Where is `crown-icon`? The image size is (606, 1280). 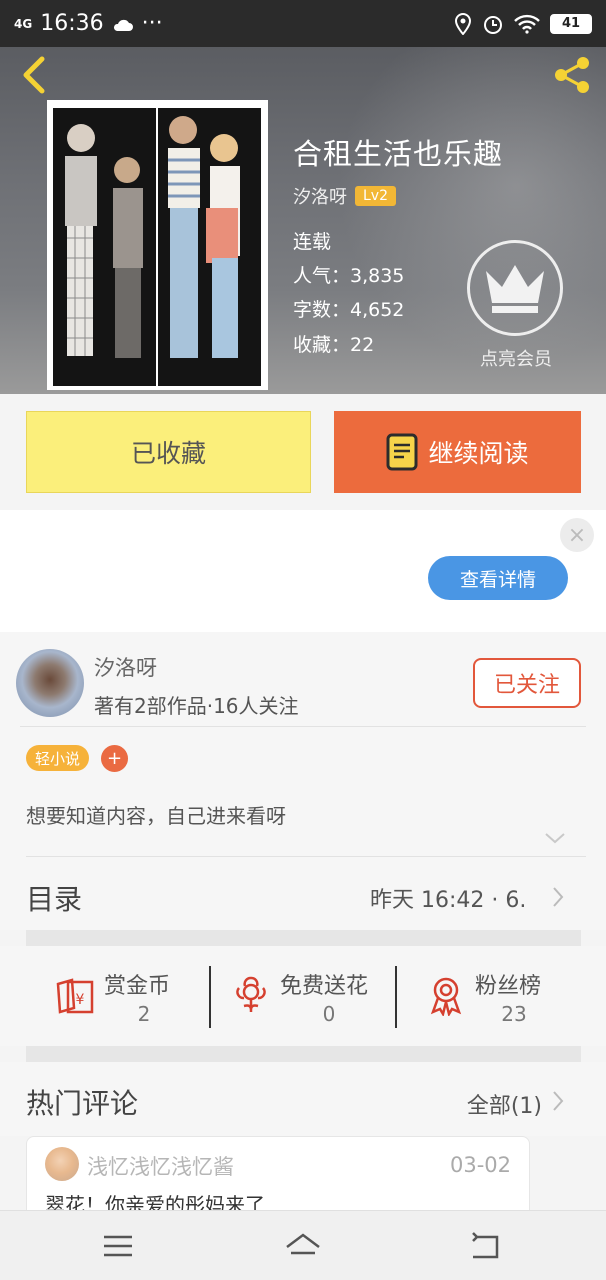 crown-icon is located at coordinates (515, 289).